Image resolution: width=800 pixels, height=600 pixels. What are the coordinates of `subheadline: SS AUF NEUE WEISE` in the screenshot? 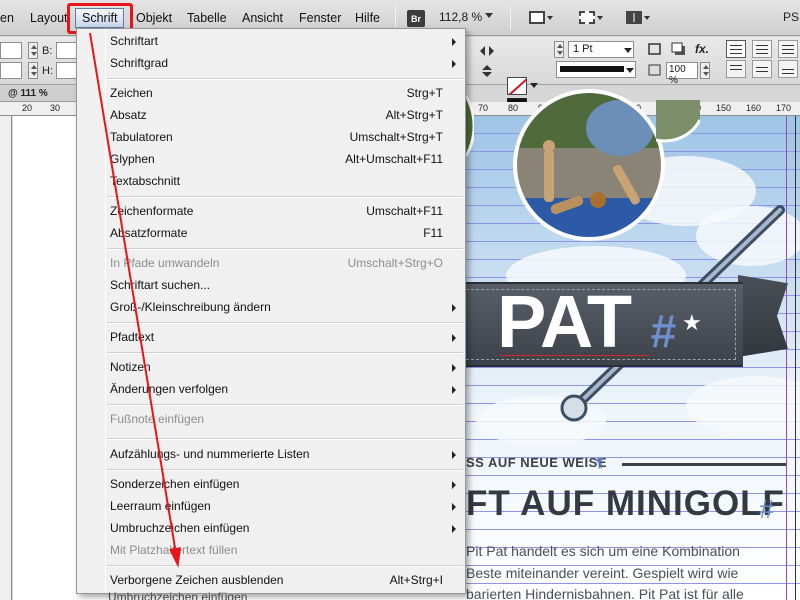 It's located at (536, 462).